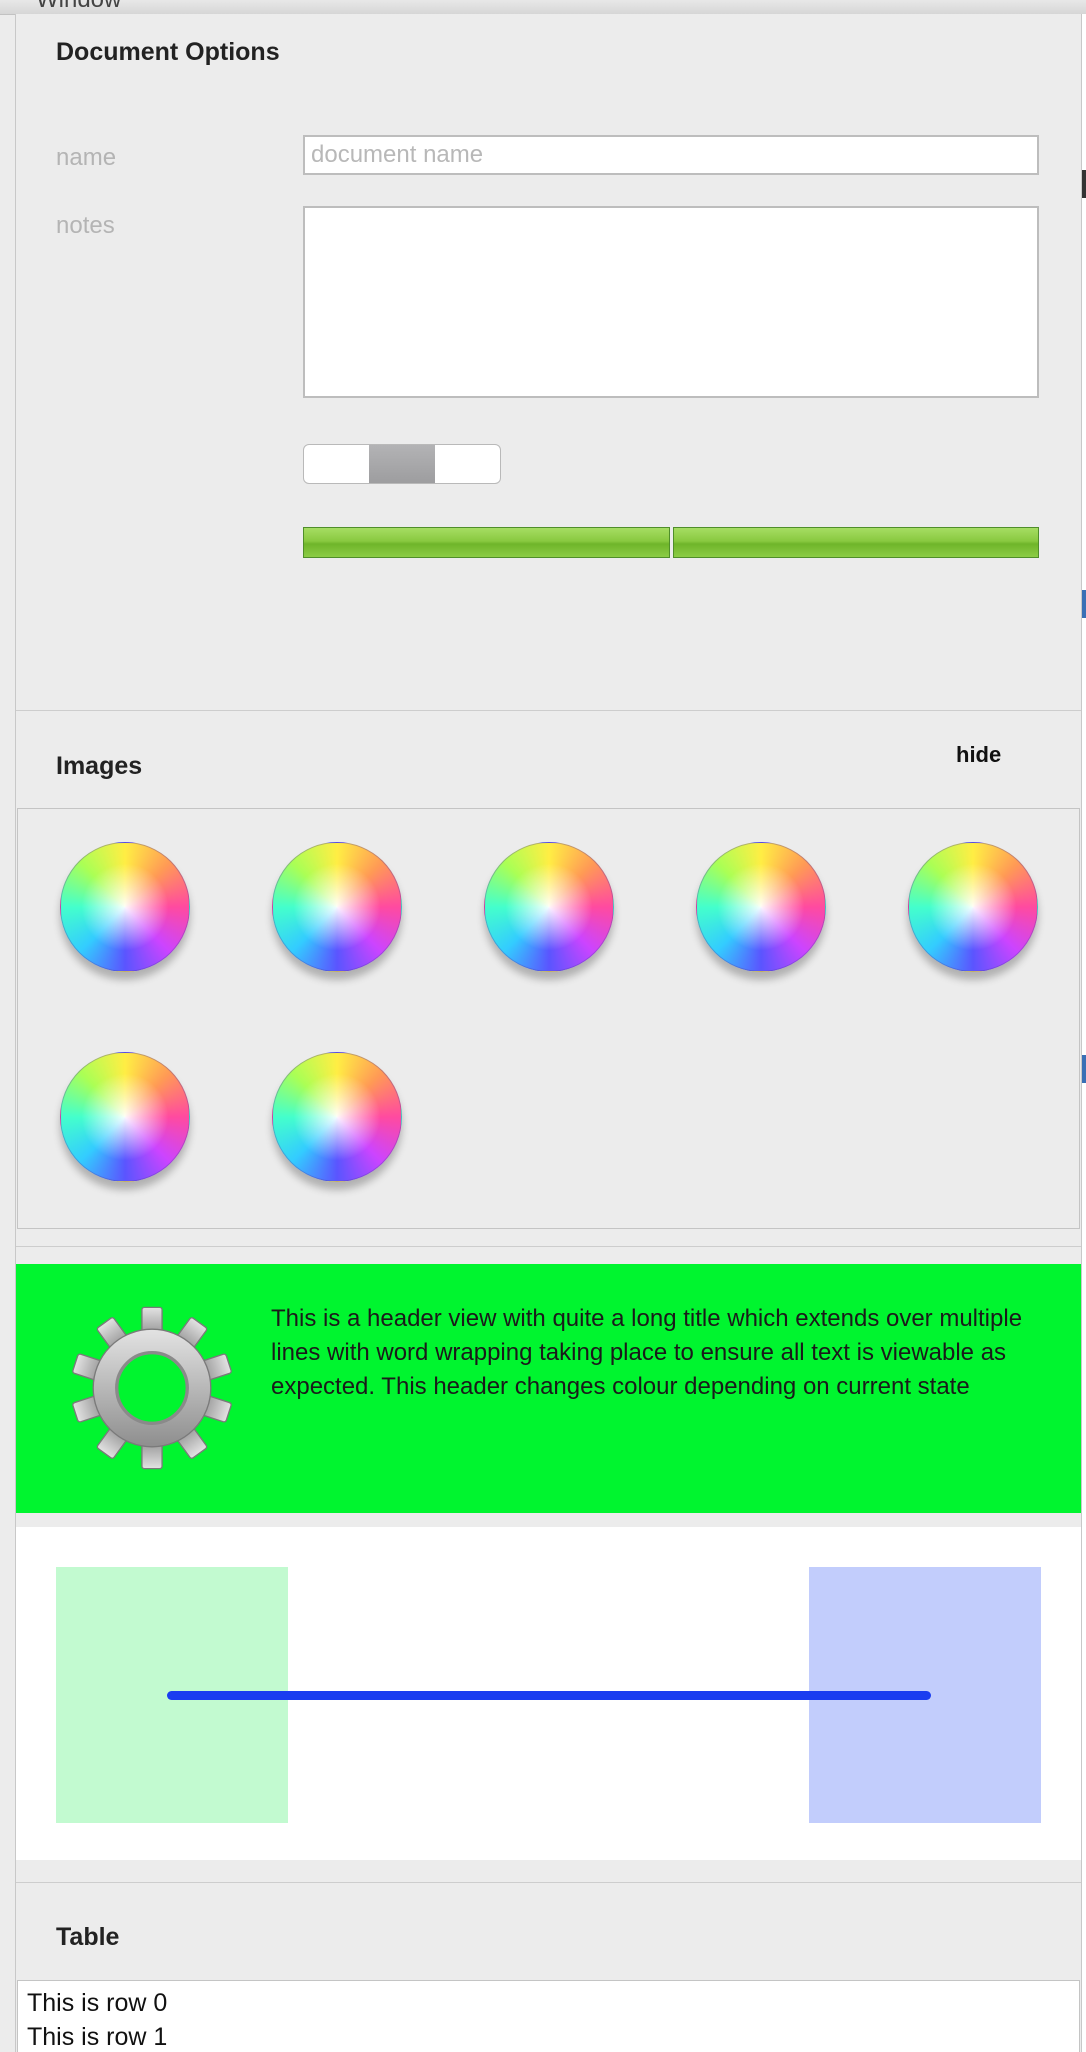  I want to click on table: This is row 0 This is row 1, so click(548, 2016).